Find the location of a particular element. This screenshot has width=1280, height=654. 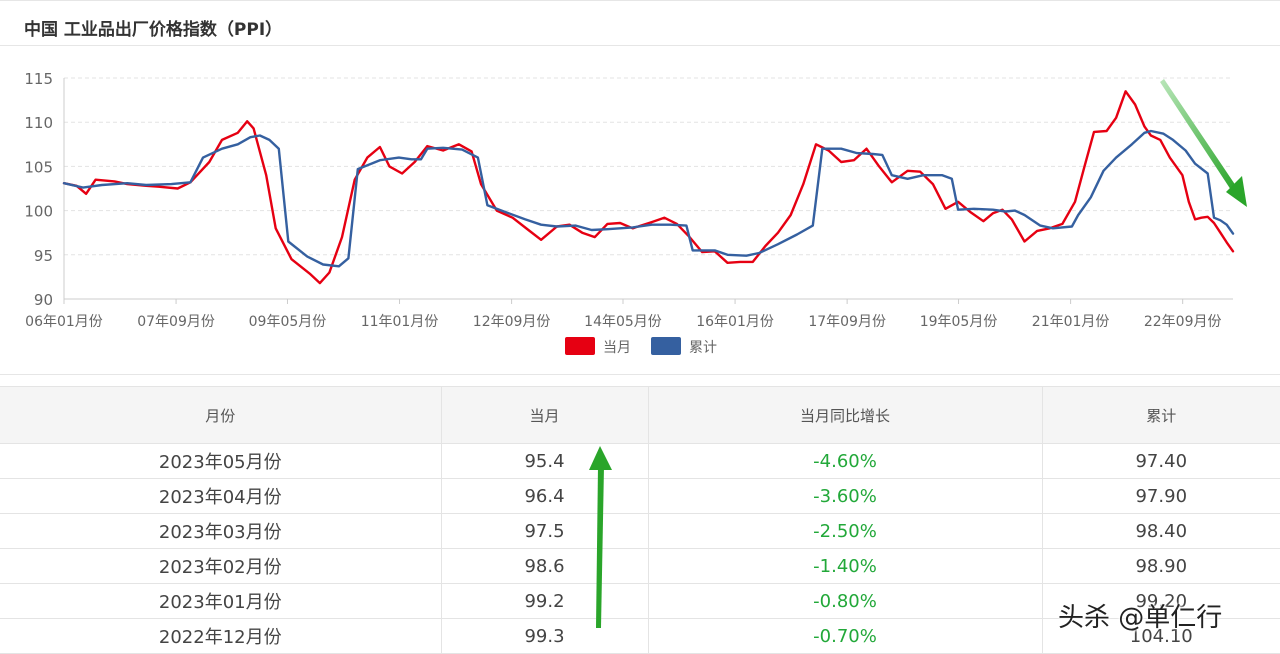

legend-label-monthly: 当月 is located at coordinates (617, 348).